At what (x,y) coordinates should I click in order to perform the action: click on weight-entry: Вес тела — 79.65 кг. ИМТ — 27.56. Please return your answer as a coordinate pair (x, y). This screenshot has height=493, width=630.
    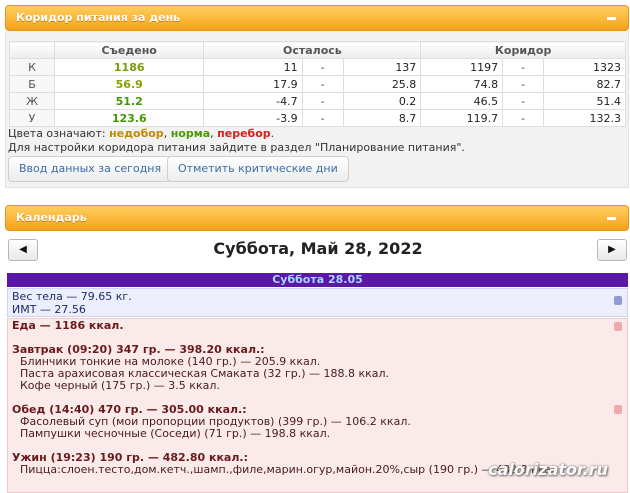
    Looking at the image, I should click on (317, 302).